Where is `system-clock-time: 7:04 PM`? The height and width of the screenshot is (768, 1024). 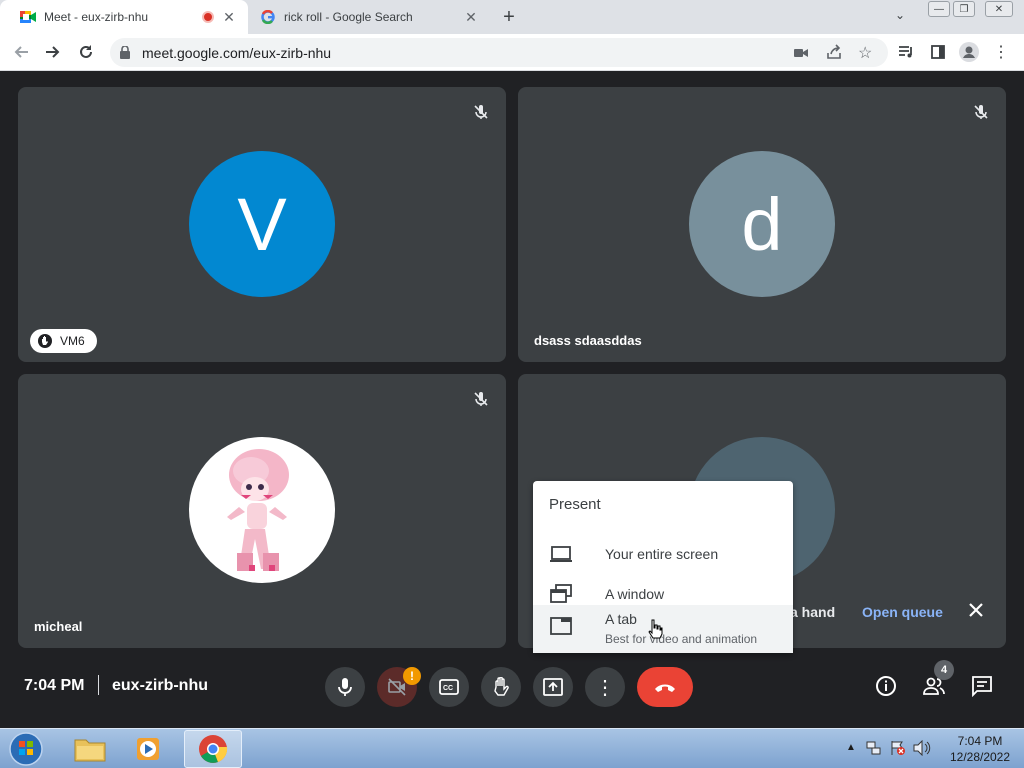
system-clock-time: 7:04 PM is located at coordinates (980, 741).